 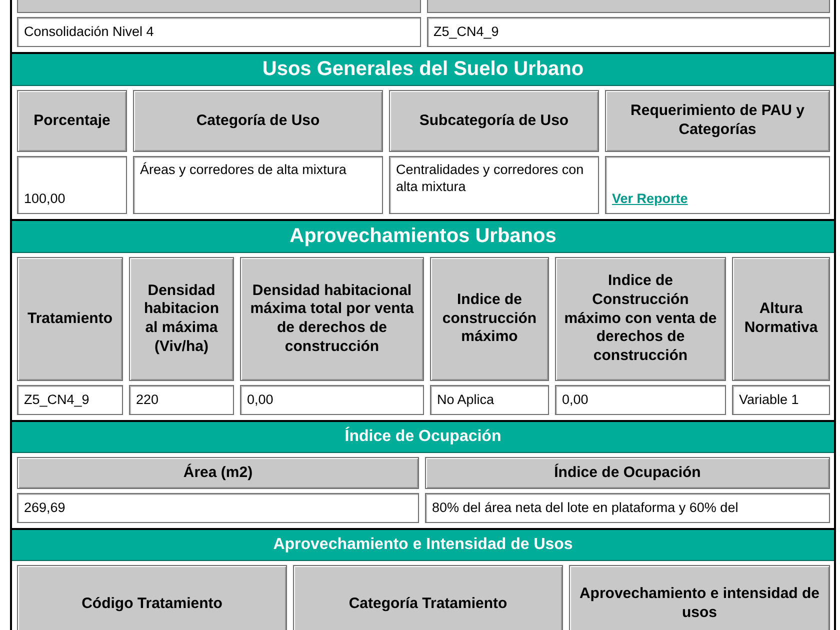 I want to click on table-cell: 220, so click(x=181, y=400).